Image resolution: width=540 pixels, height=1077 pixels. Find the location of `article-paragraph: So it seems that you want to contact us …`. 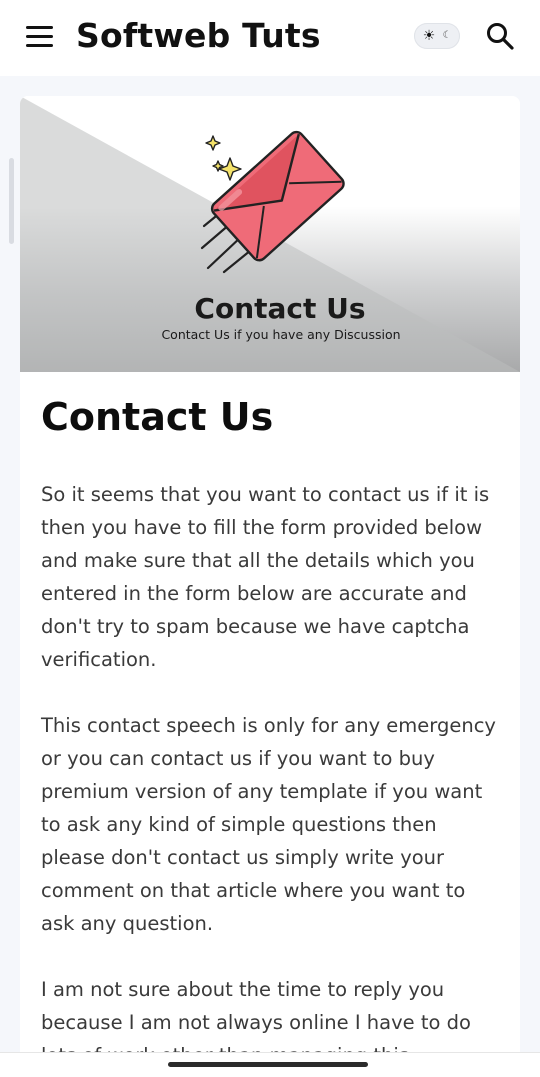

article-paragraph: So it seems that you want to contact us … is located at coordinates (265, 577).